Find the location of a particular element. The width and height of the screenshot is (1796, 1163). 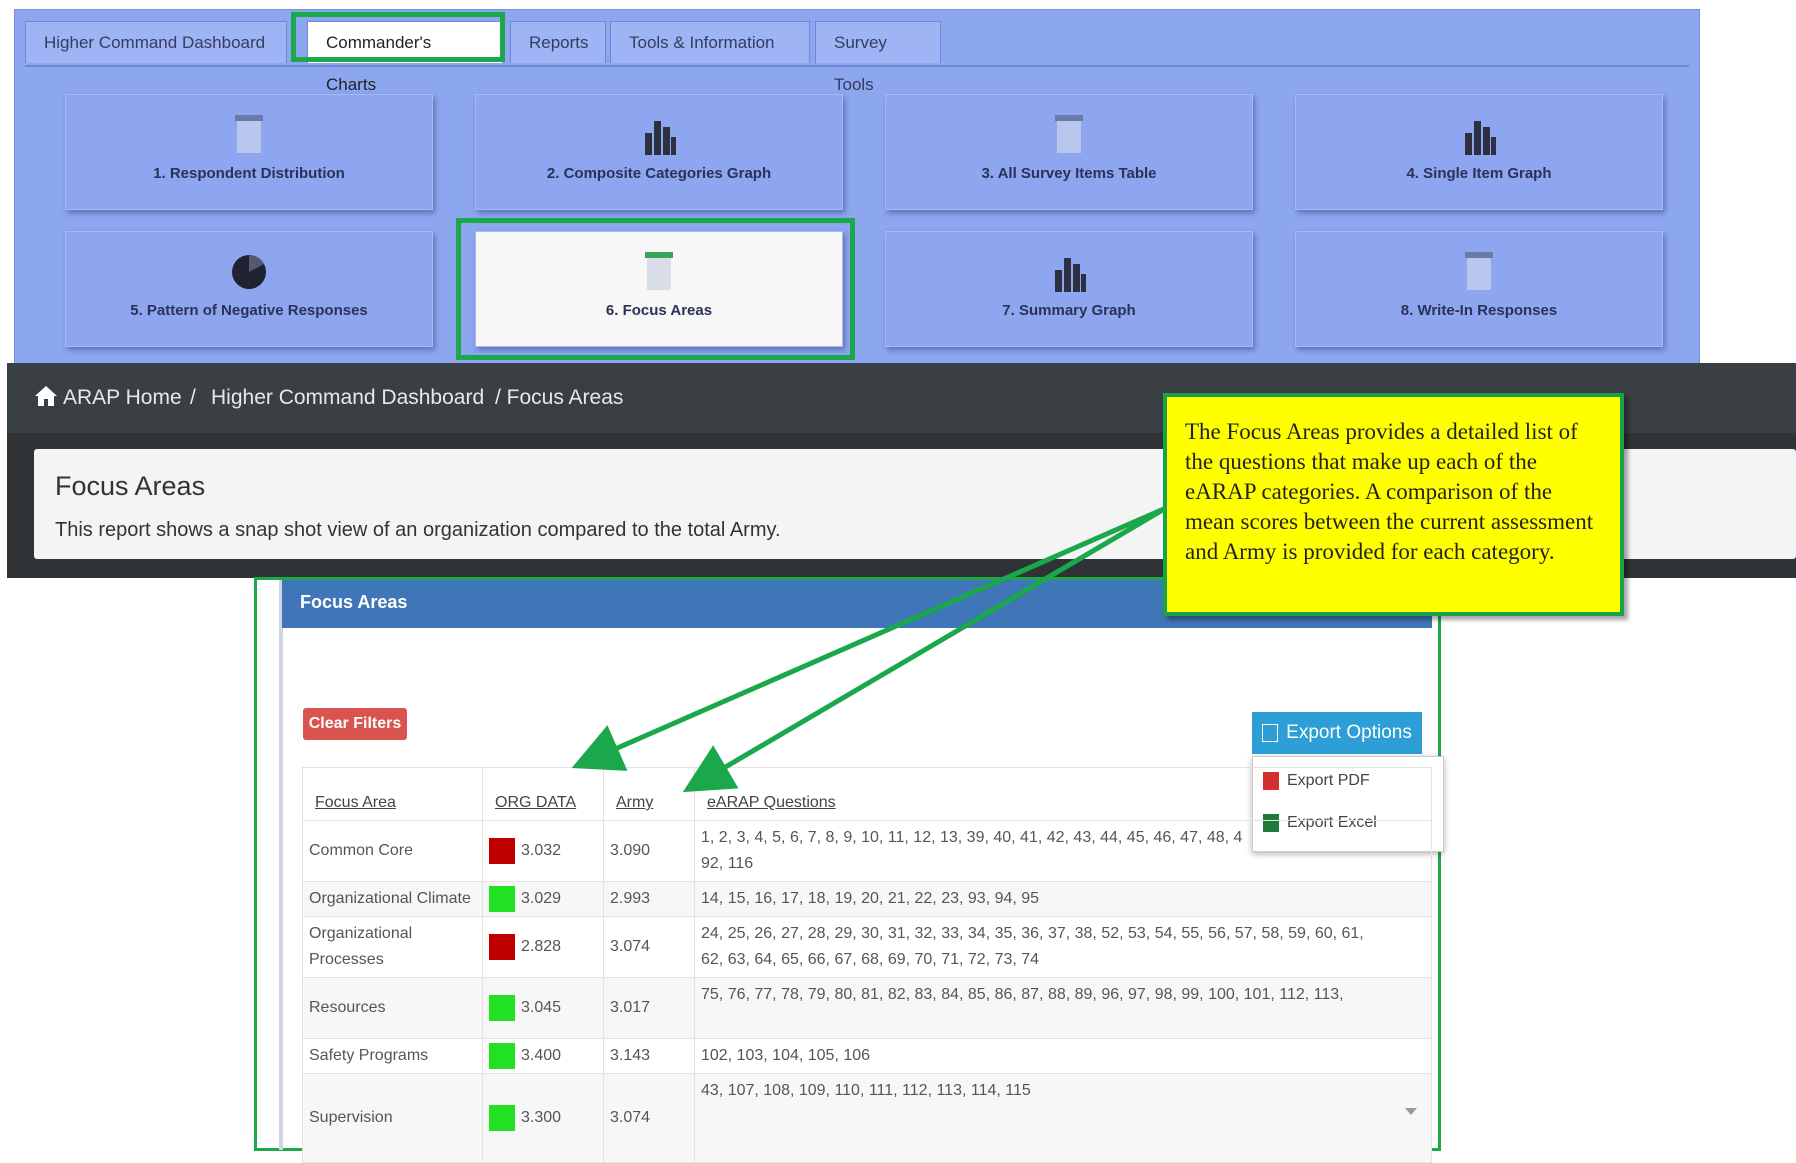

clear-filters-button: Clear Filters is located at coordinates (355, 724).